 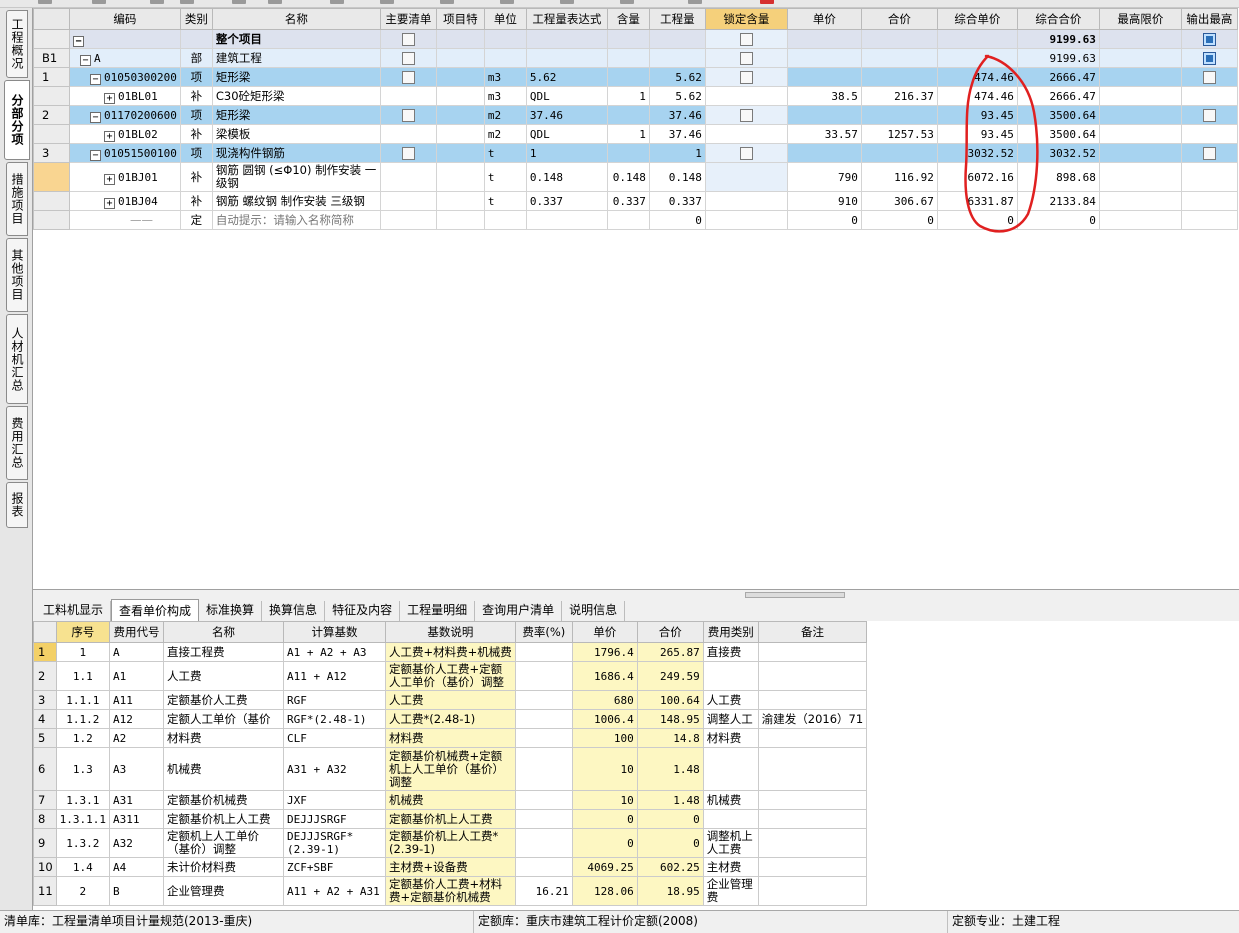 What do you see at coordinates (635, 220) in the screenshot?
I see `table-row: —— 定 自动提示：请输入名称简称 0 0 0 0 0` at bounding box center [635, 220].